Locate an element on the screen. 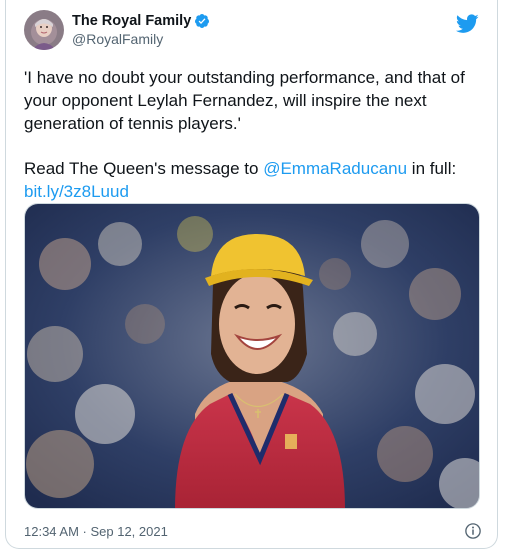 This screenshot has height=550, width=520. twitter-bird-icon is located at coordinates (467, 24).